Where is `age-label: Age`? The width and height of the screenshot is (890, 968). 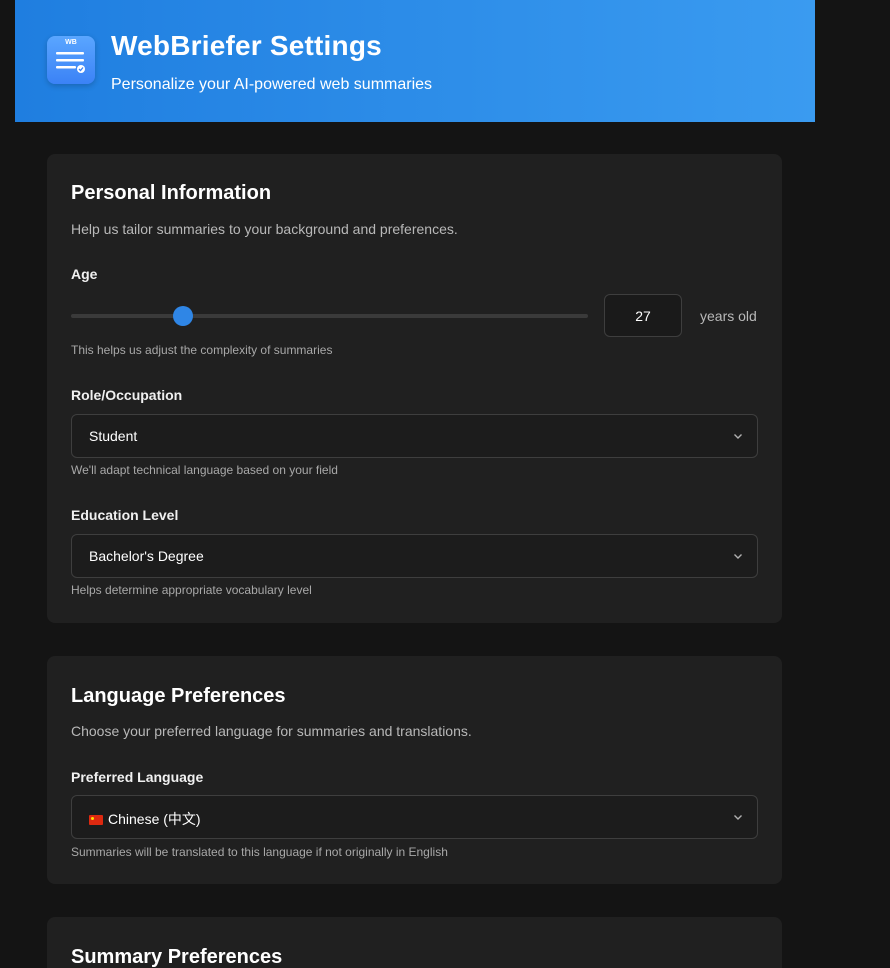 age-label: Age is located at coordinates (84, 274).